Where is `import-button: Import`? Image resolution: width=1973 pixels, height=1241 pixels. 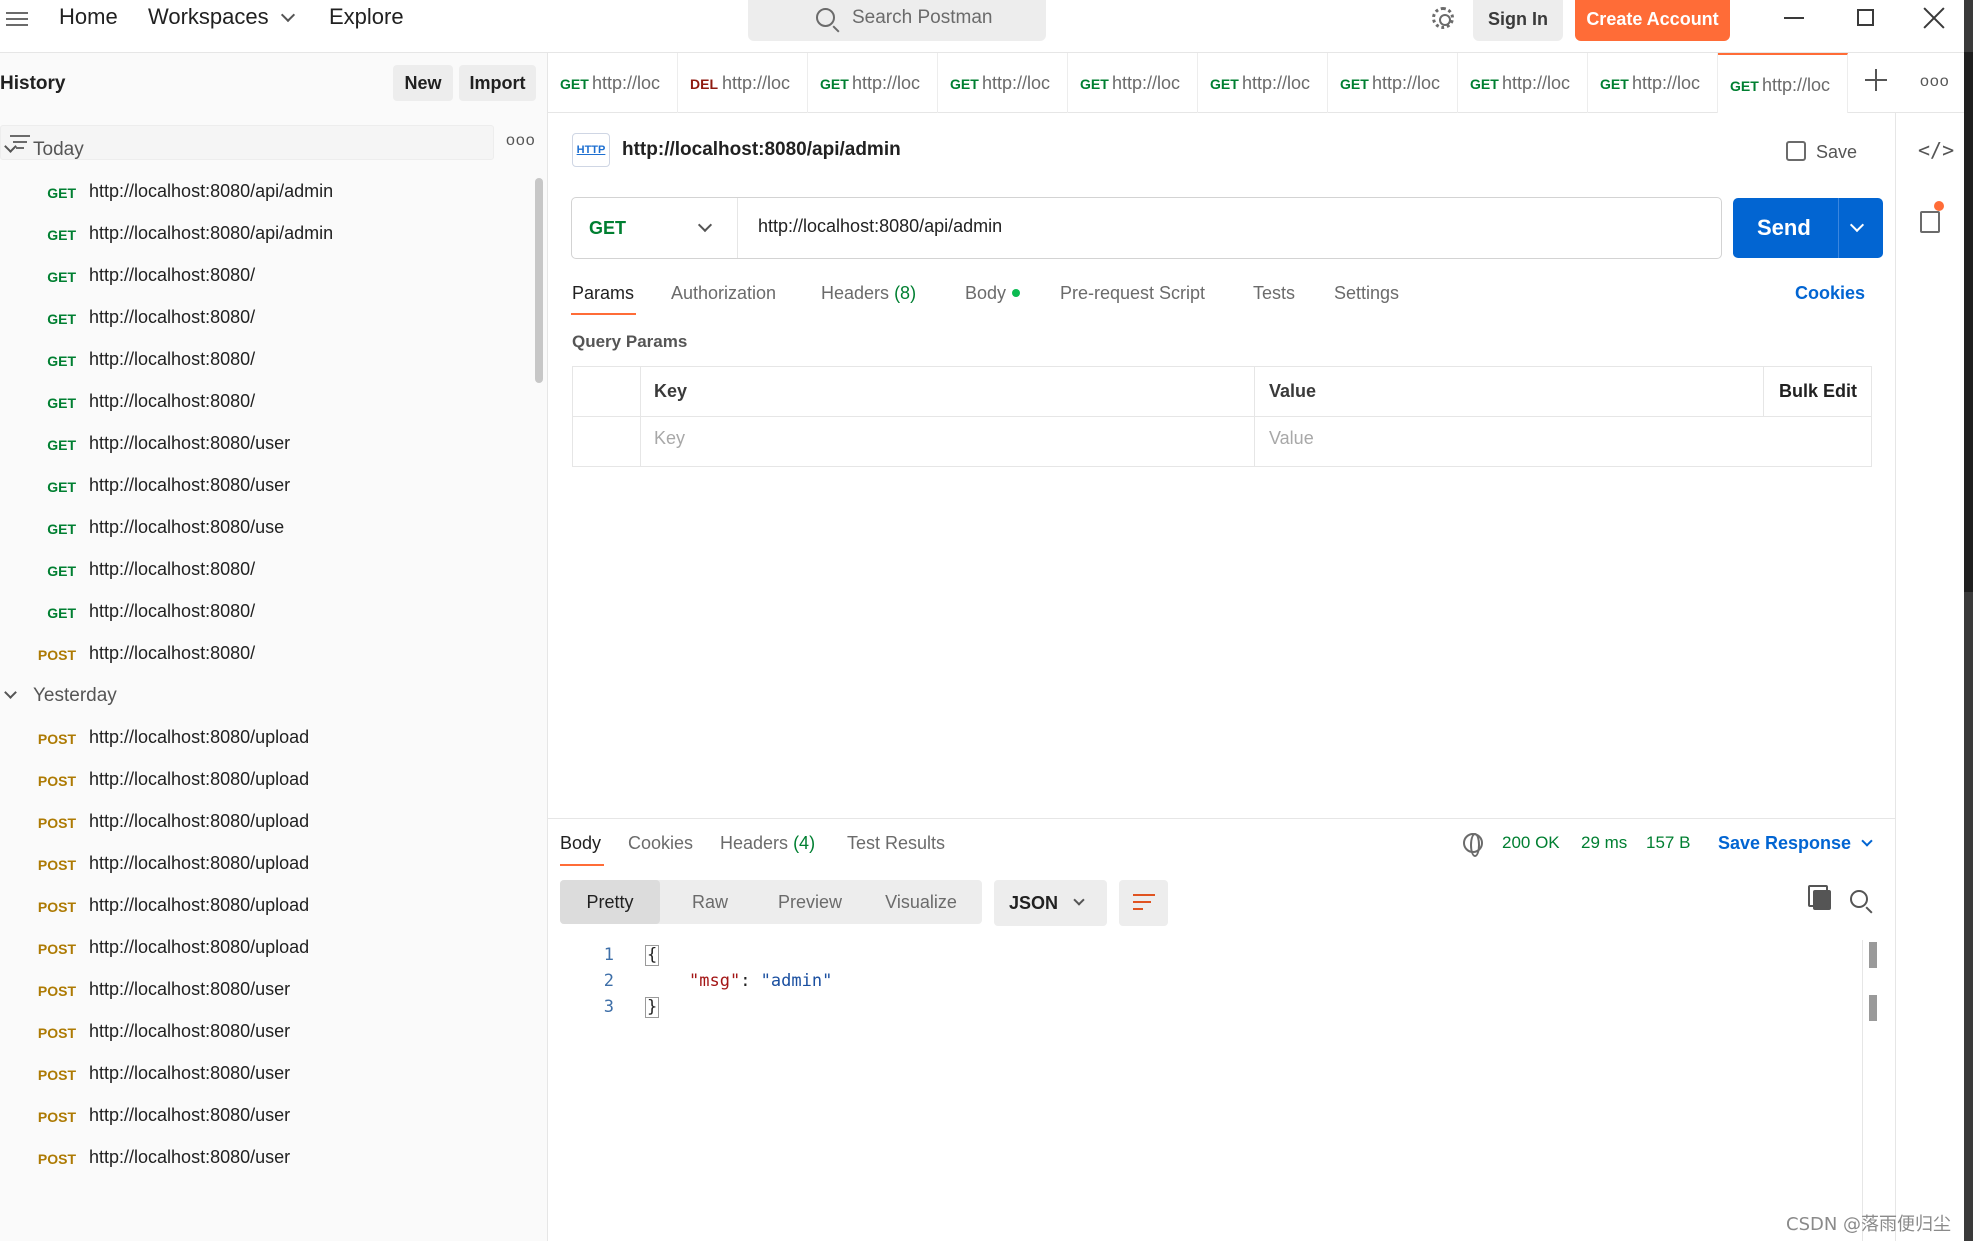 import-button: Import is located at coordinates (497, 83).